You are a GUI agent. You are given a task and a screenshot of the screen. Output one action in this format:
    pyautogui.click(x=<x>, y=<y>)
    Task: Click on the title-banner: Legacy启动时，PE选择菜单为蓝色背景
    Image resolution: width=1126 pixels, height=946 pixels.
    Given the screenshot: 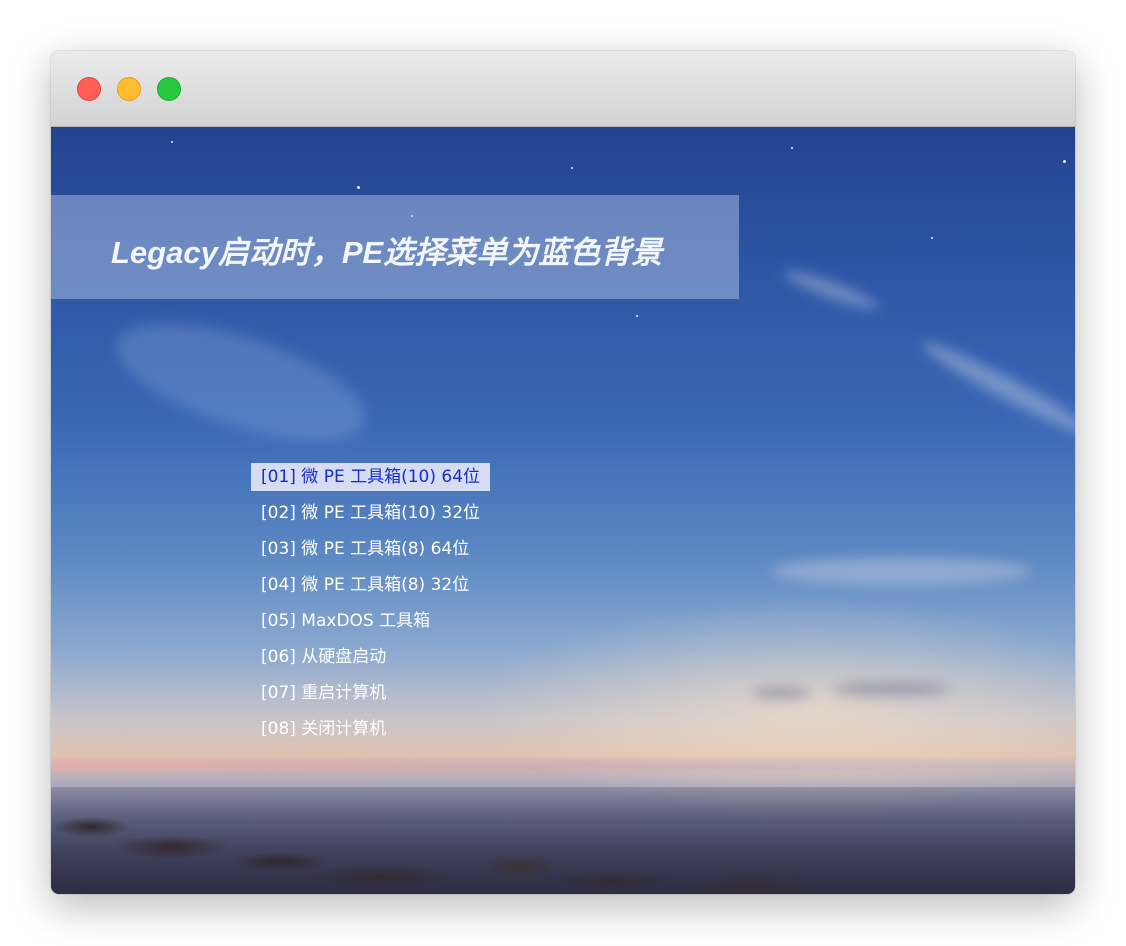 What is the action you would take?
    pyautogui.click(x=395, y=247)
    